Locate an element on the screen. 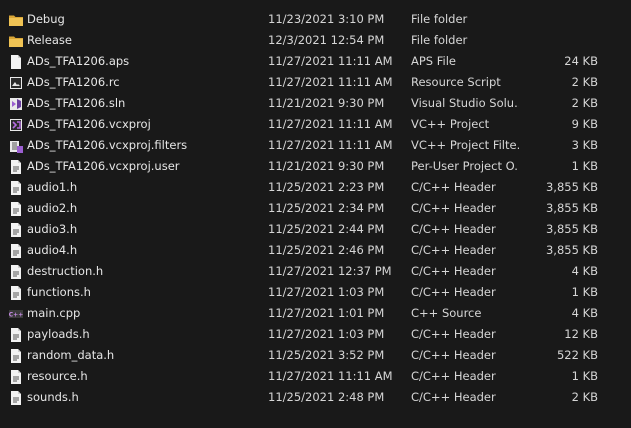 The width and height of the screenshot is (631, 428). file-row: Release 12/3/2021 12:54 PM File folder is located at coordinates (315, 40).